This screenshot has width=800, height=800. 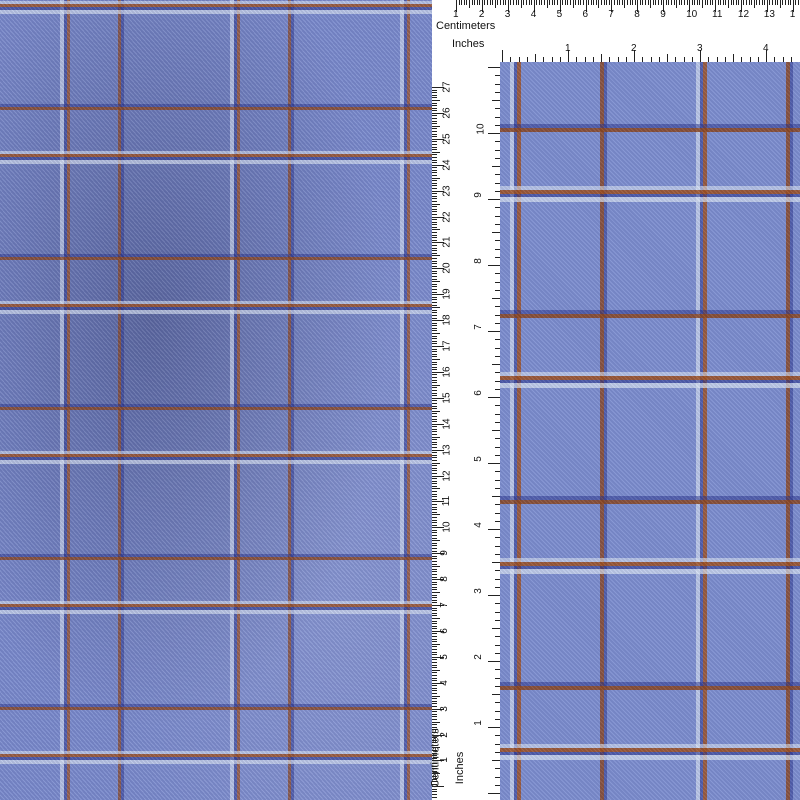 I want to click on left-inch-number: 8, so click(x=478, y=261).